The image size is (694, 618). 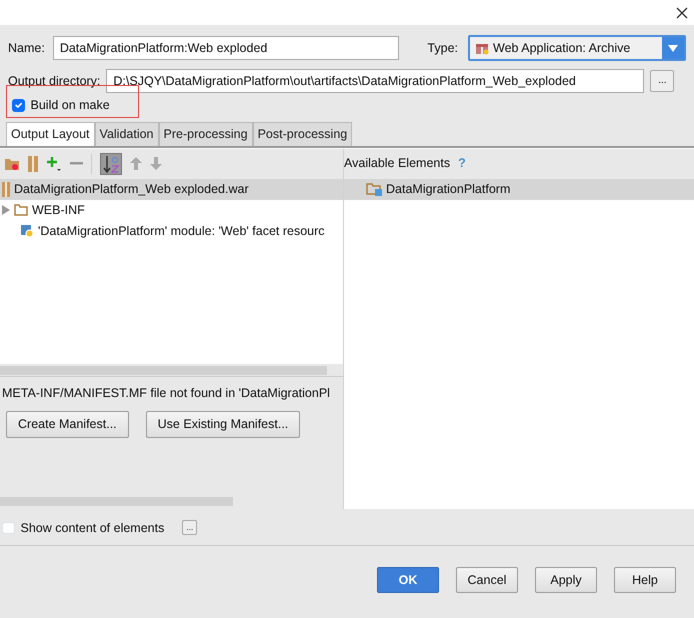 What do you see at coordinates (577, 48) in the screenshot?
I see `type-dropdown: Web Application: Archive` at bounding box center [577, 48].